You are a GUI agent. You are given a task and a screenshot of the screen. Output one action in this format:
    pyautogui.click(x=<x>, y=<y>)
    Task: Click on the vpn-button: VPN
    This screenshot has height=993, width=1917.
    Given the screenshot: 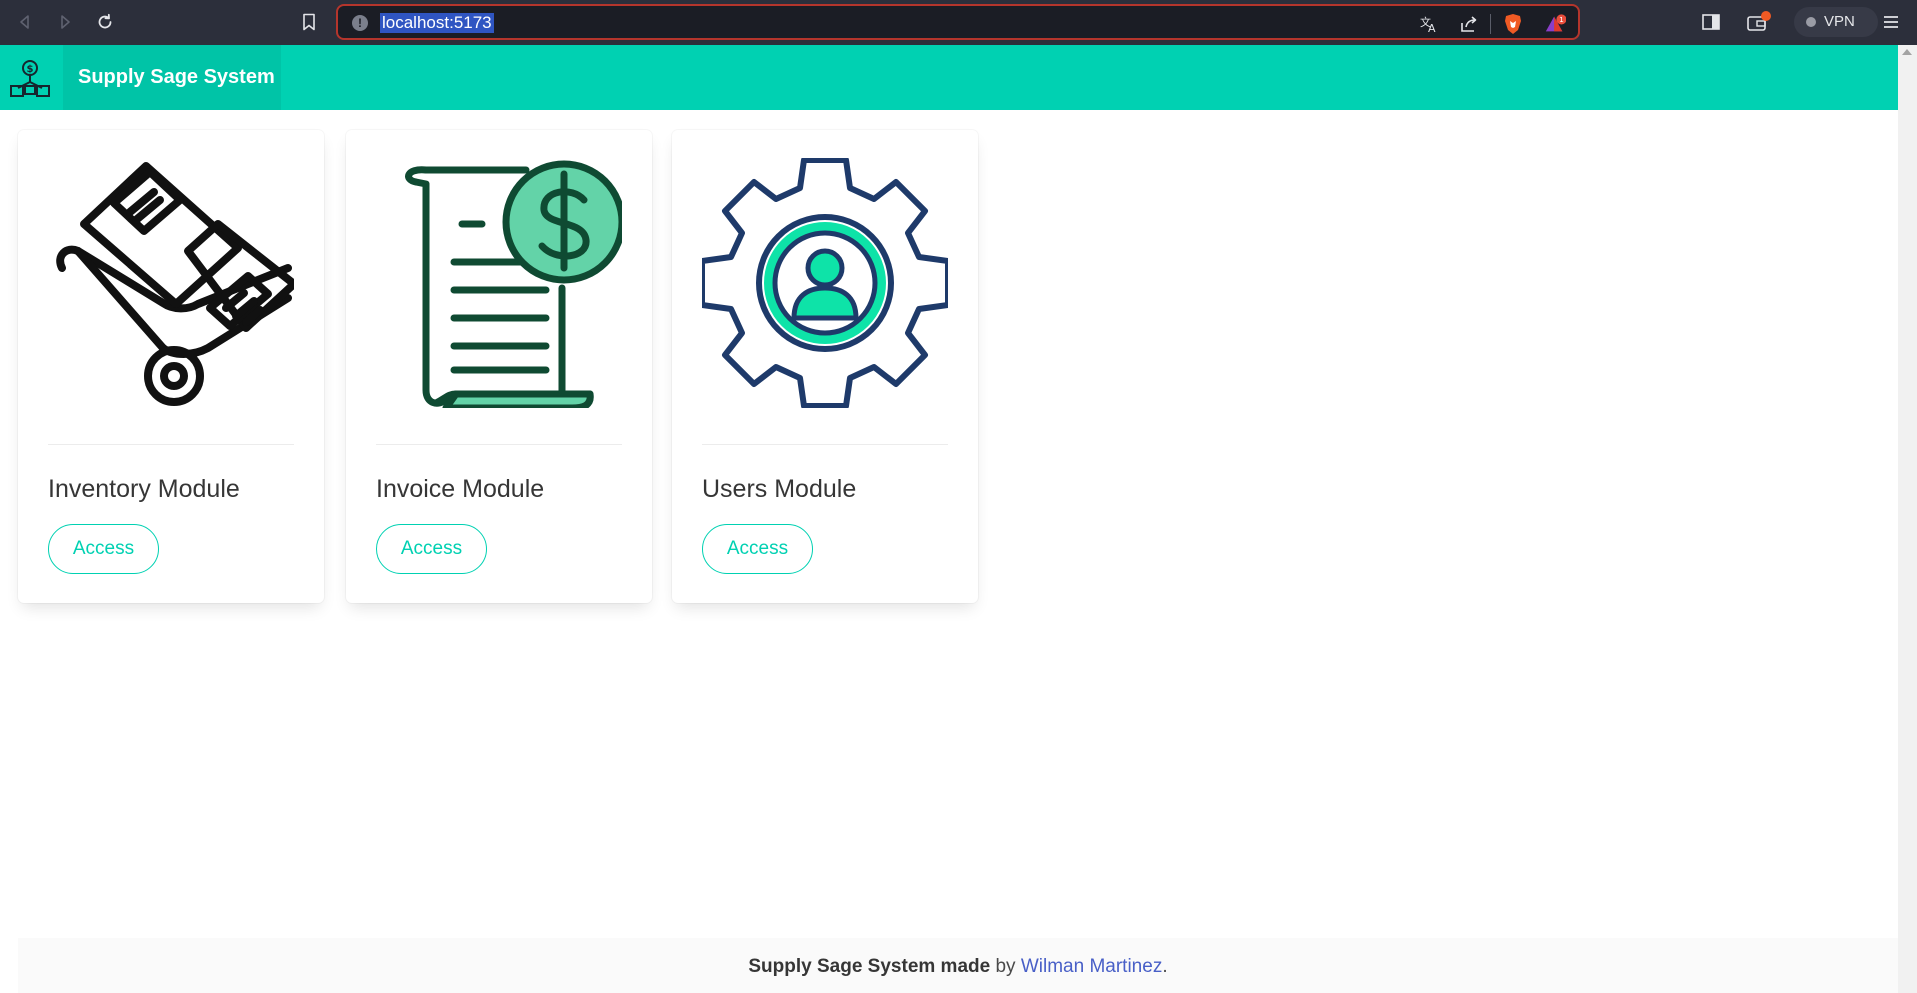 What is the action you would take?
    pyautogui.click(x=1836, y=22)
    